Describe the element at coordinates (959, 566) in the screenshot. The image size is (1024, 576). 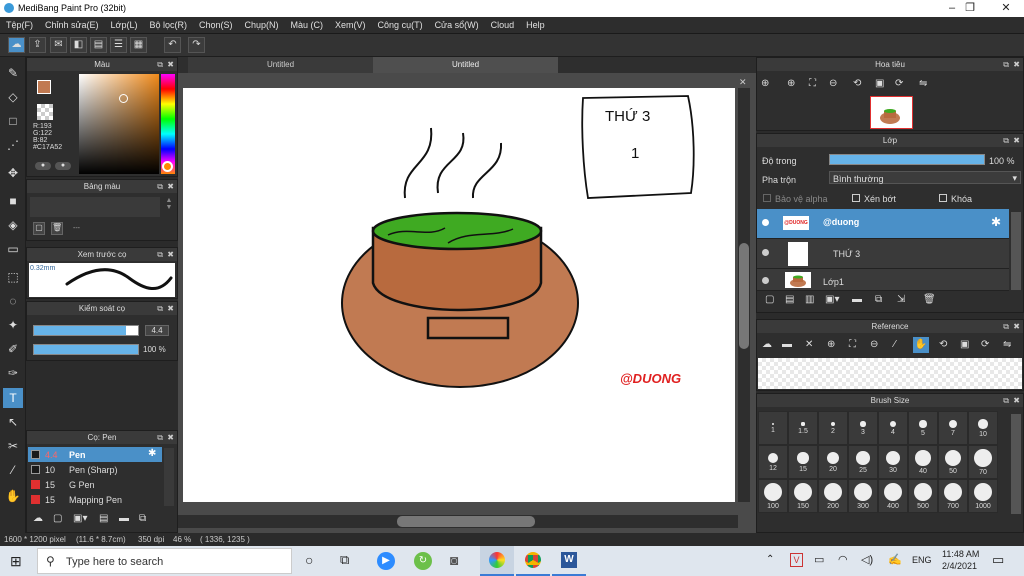
I see `clock-date: 2/4/2021` at that location.